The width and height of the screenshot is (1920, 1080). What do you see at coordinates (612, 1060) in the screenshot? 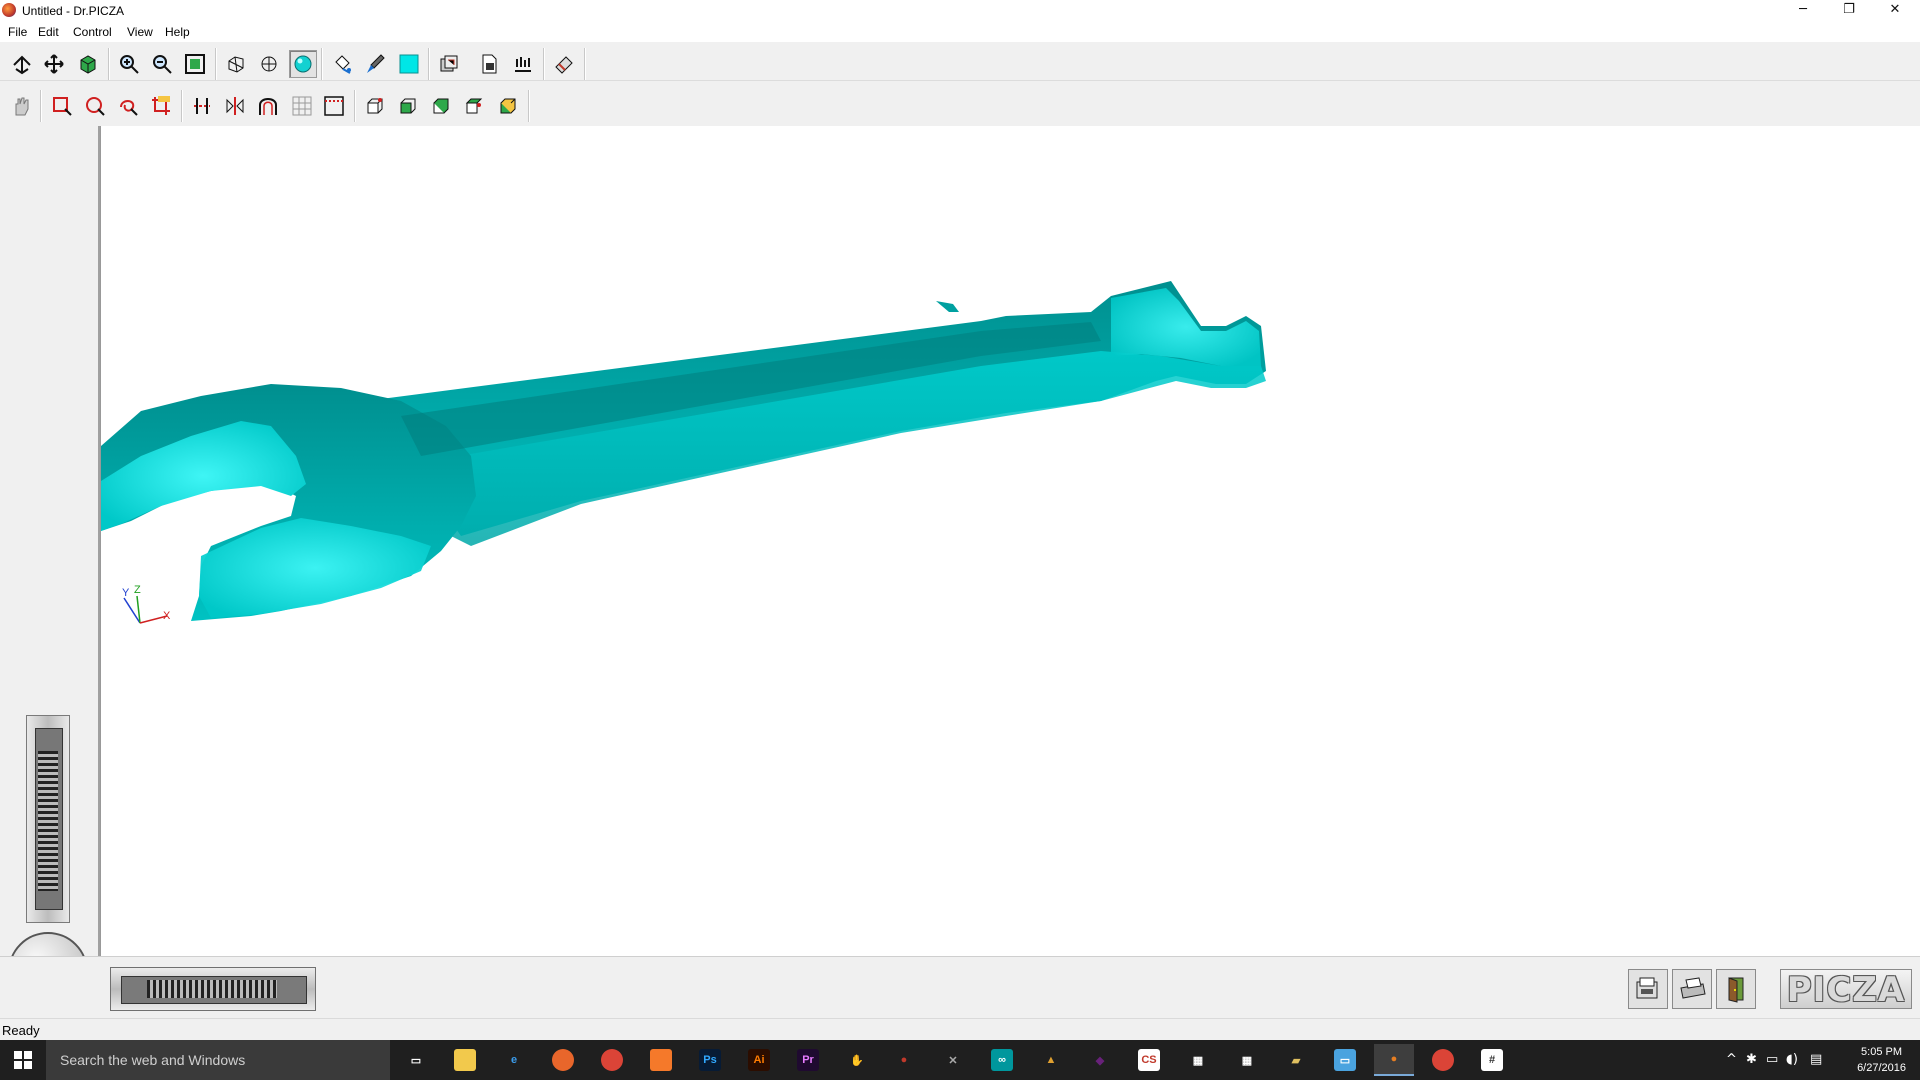
I see `chrome-taskbar-button` at bounding box center [612, 1060].